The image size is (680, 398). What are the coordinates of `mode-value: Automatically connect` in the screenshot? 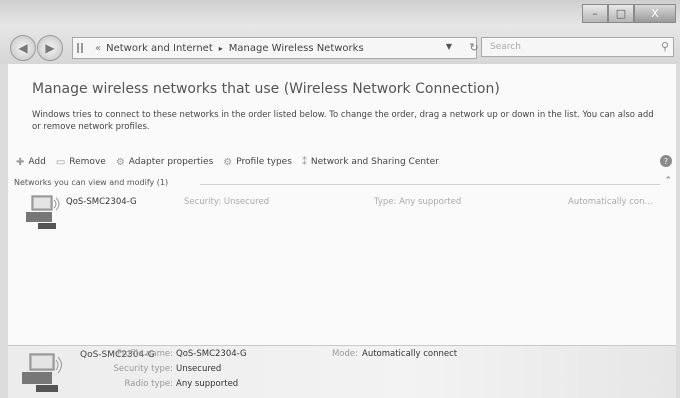 It's located at (410, 354).